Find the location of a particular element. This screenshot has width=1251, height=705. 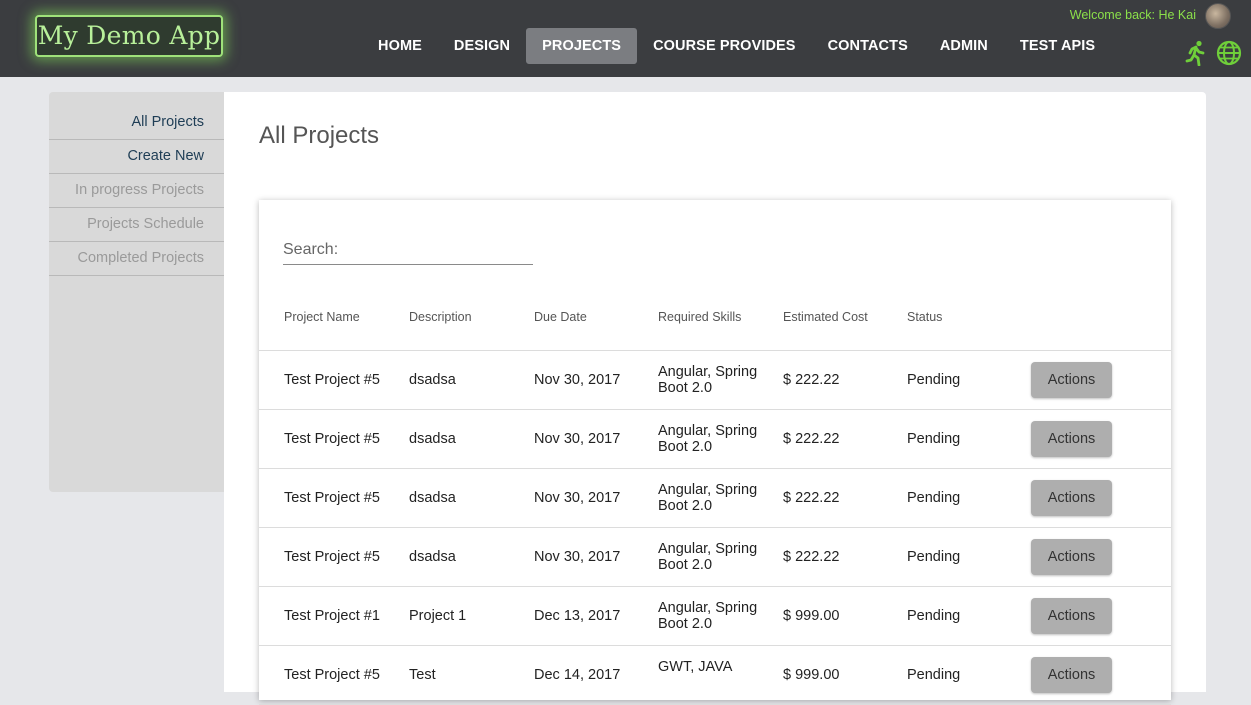

sidebar-item-all-projects: All Projects is located at coordinates (136, 123).